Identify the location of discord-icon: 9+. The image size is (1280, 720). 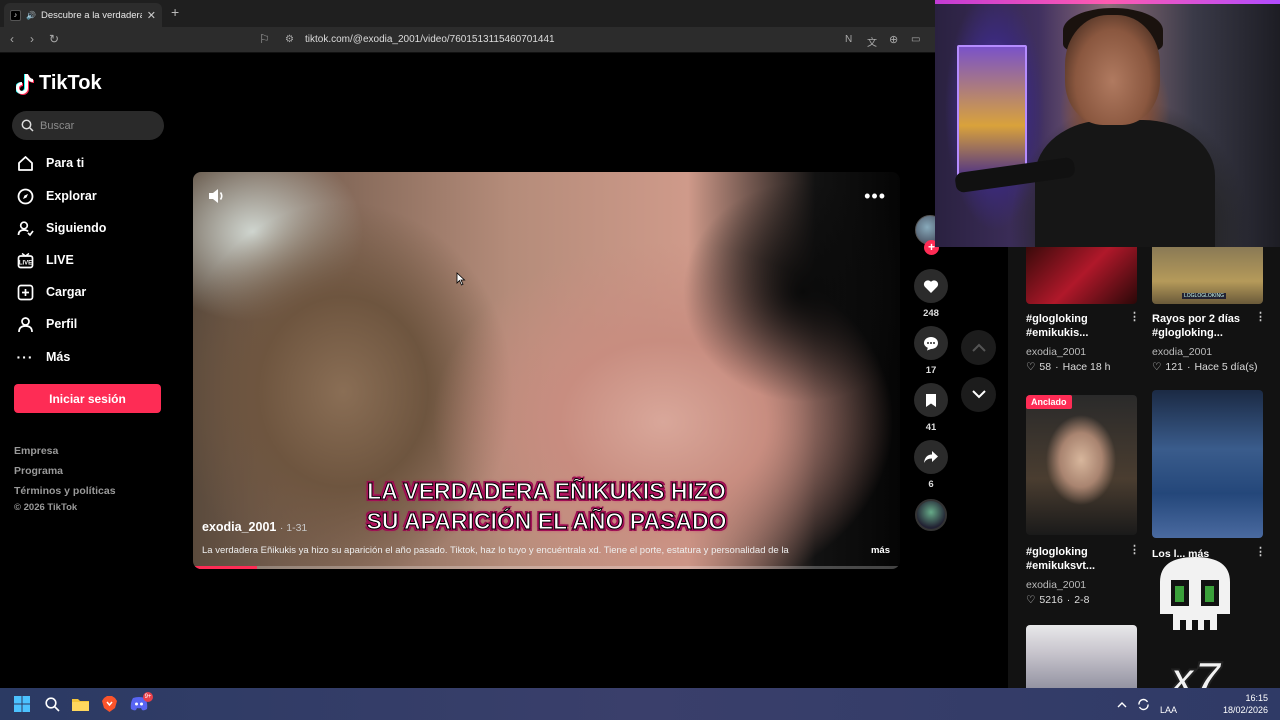
(141, 703).